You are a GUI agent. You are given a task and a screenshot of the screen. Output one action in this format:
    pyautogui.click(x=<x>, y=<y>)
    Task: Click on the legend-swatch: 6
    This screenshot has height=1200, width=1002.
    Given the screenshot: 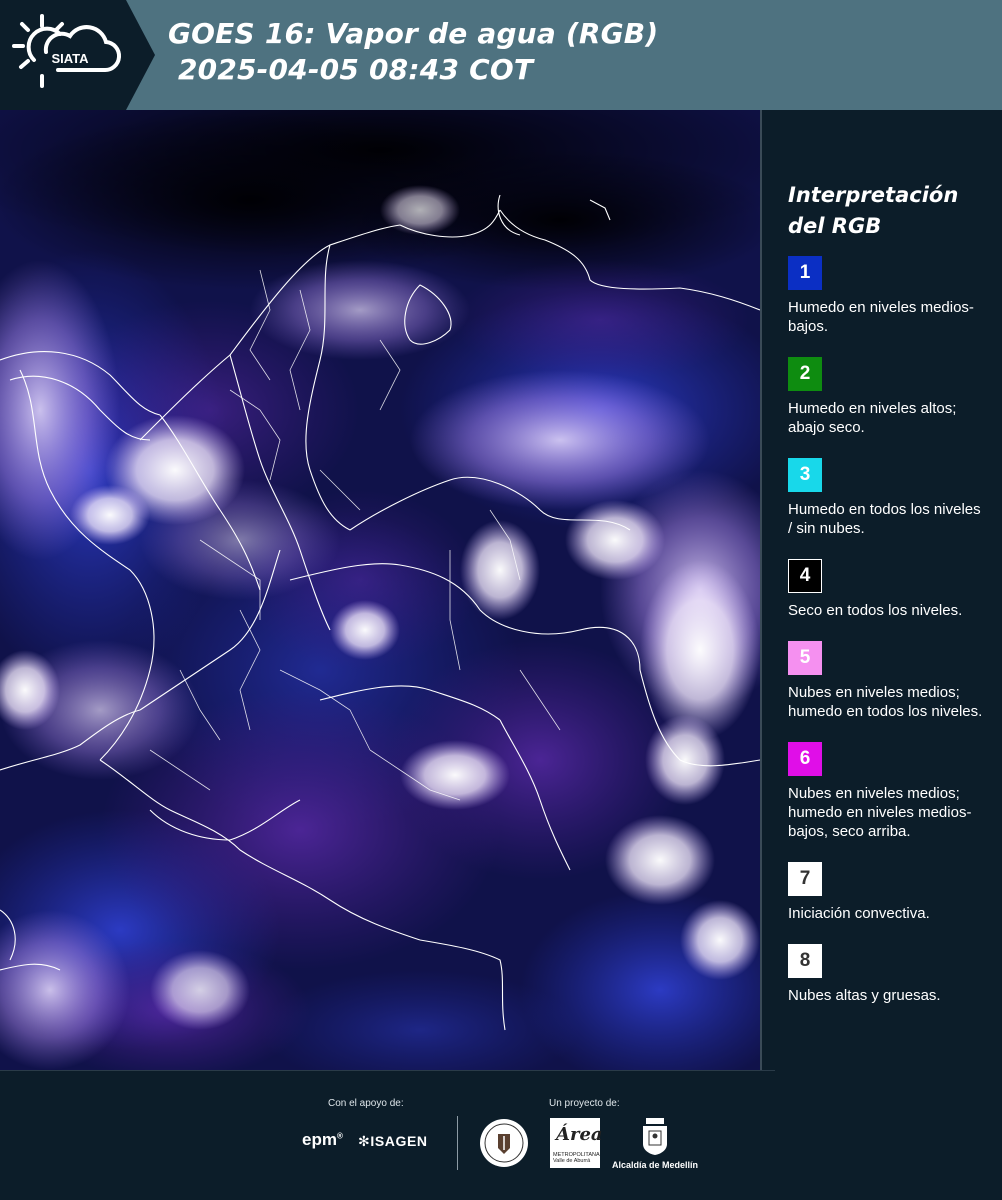 What is the action you would take?
    pyautogui.click(x=805, y=759)
    